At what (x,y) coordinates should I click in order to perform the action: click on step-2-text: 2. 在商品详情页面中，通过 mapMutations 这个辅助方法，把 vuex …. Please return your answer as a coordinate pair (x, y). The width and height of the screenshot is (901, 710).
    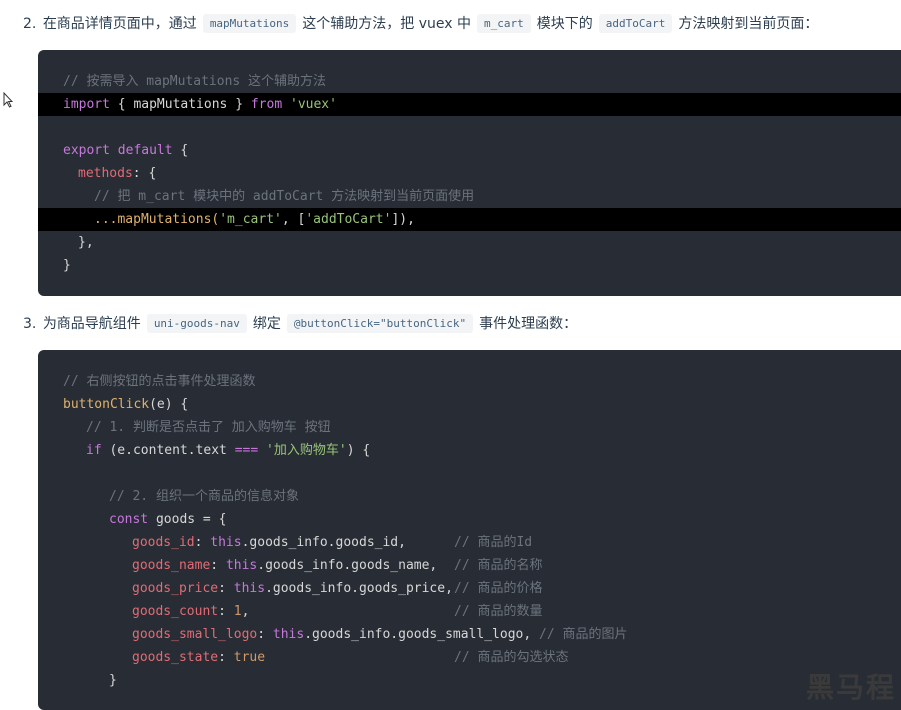
    Looking at the image, I should click on (421, 23).